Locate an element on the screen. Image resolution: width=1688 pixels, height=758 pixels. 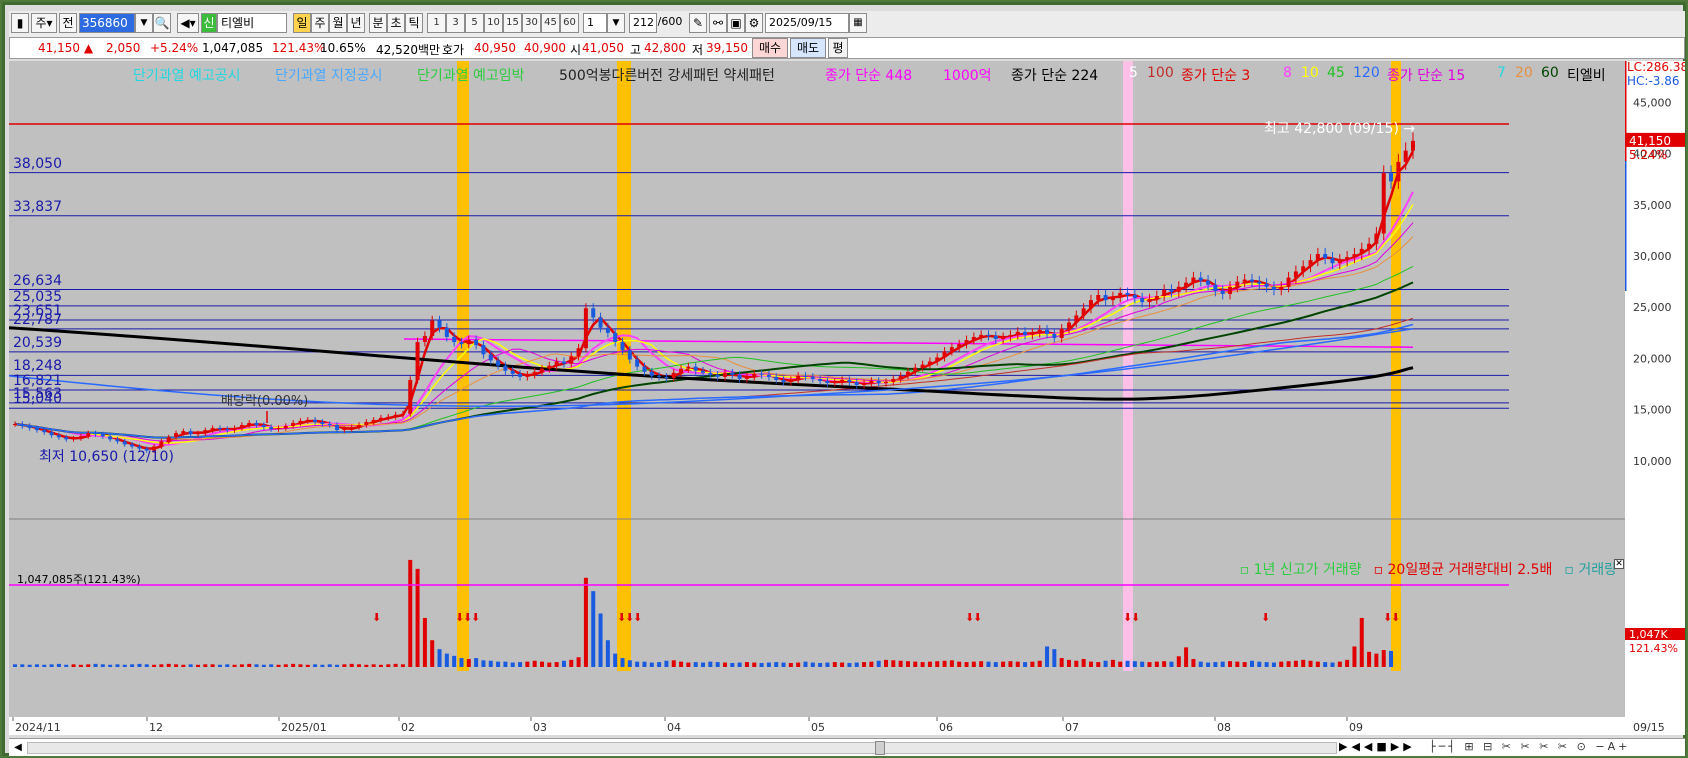
tab-second: 초 is located at coordinates (396, 23).